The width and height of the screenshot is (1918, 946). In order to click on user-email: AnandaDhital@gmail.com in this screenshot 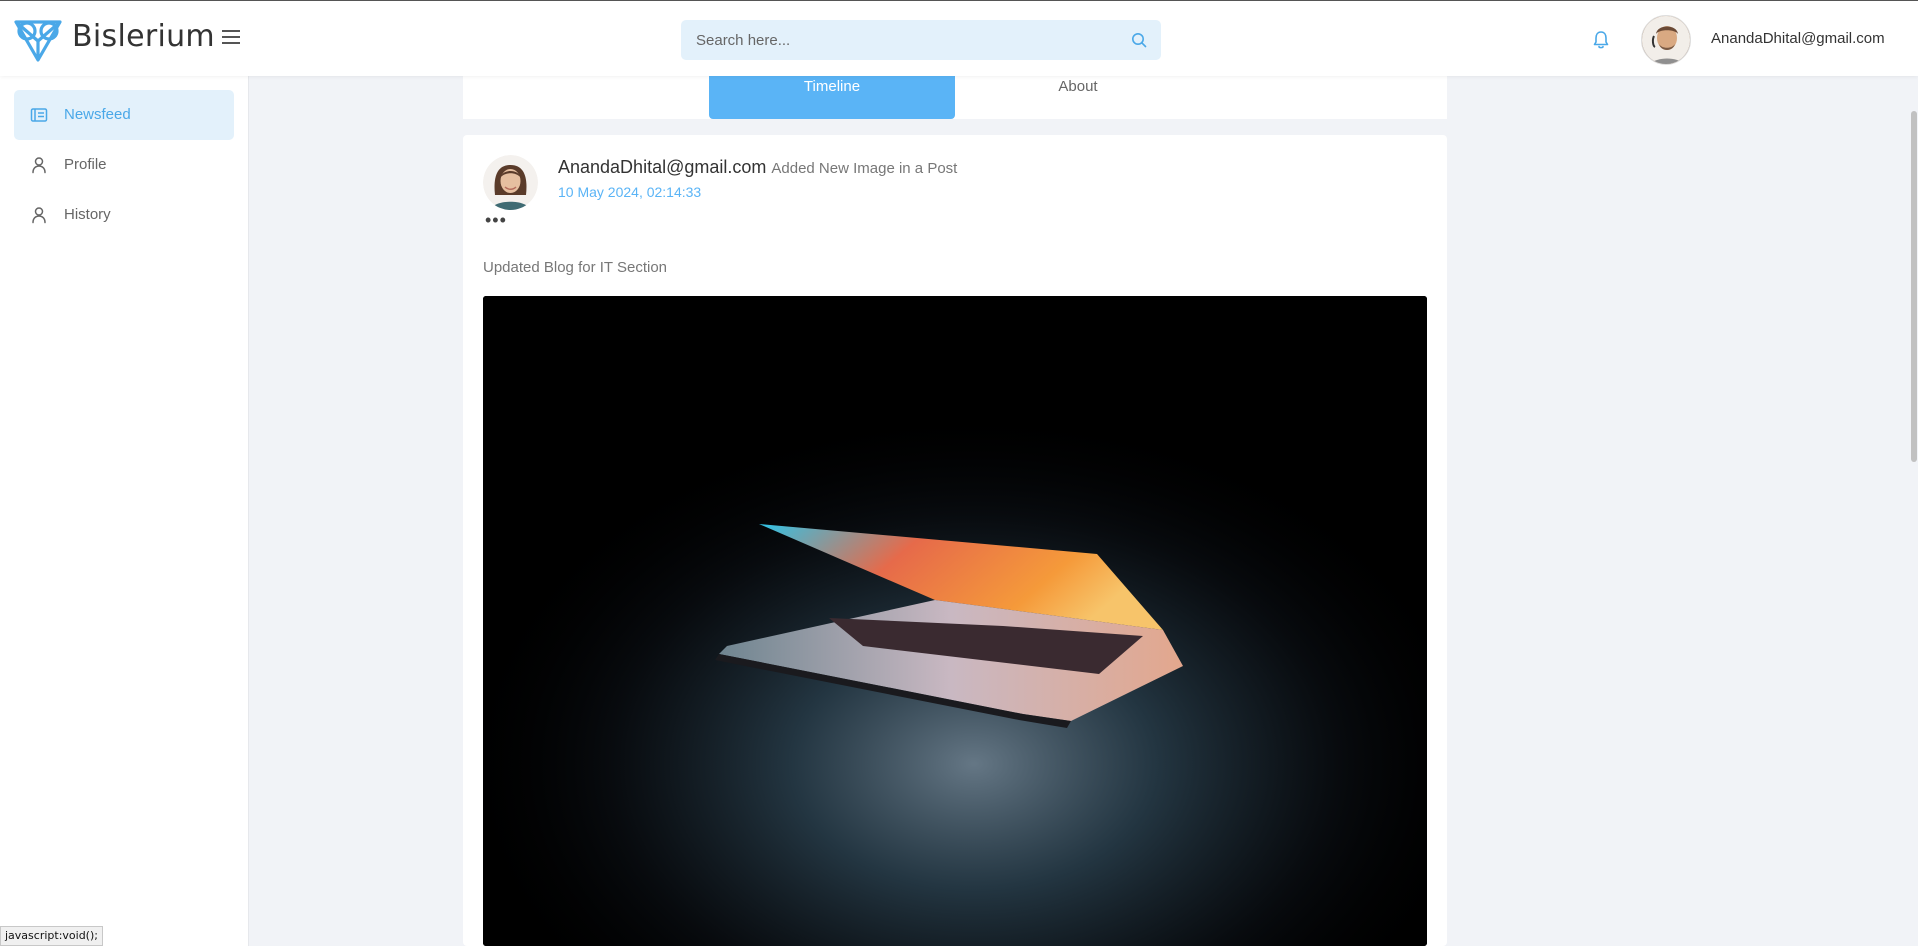, I will do `click(1798, 38)`.